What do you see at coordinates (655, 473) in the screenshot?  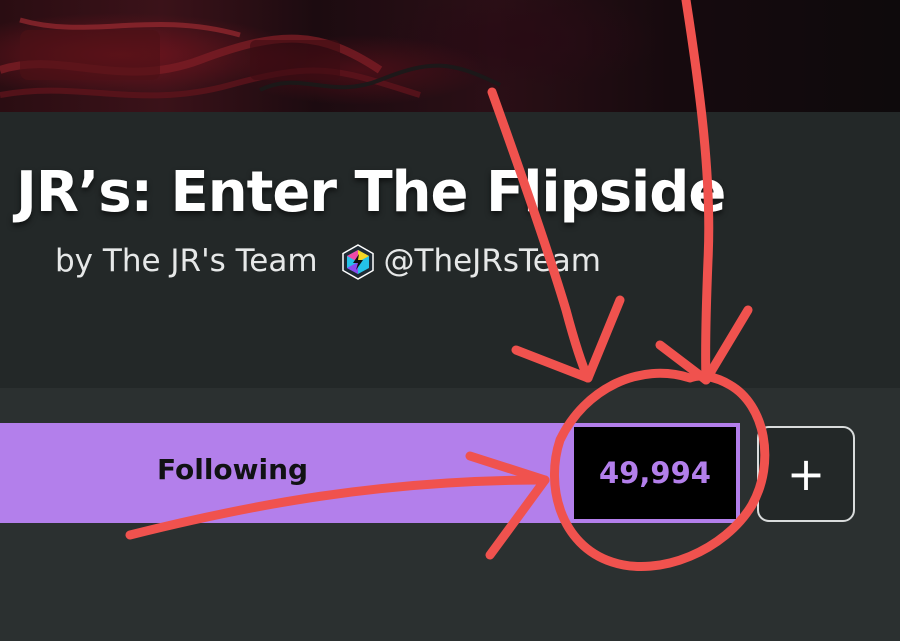 I see `follower-count: 49,994` at bounding box center [655, 473].